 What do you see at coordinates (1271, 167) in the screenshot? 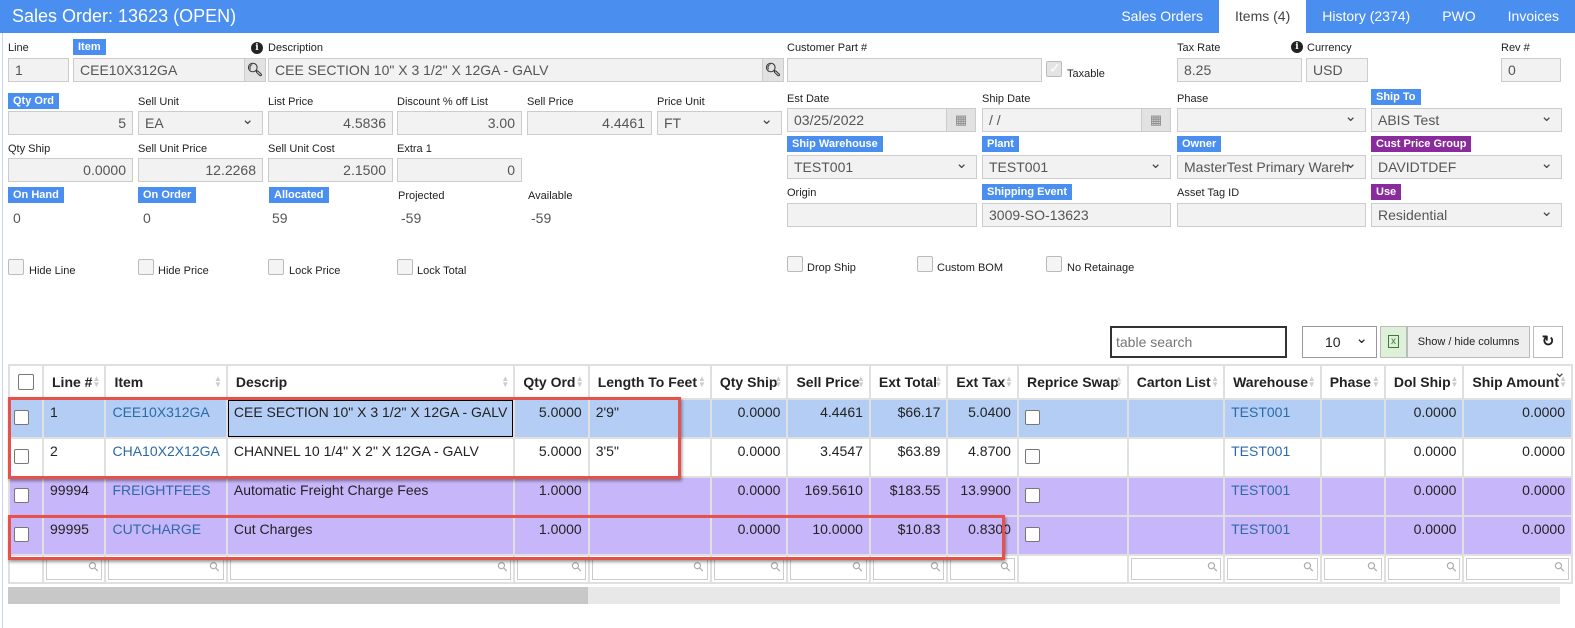
I see `owner-select: MasterTest Primary Wareh` at bounding box center [1271, 167].